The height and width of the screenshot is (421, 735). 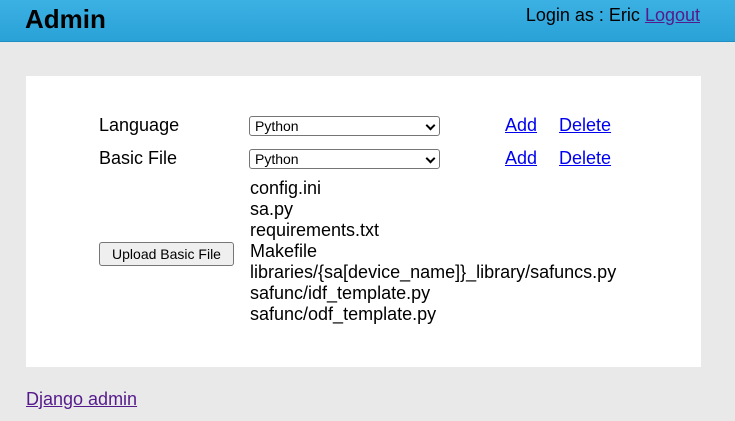 I want to click on list-item: Makefile, so click(x=284, y=251).